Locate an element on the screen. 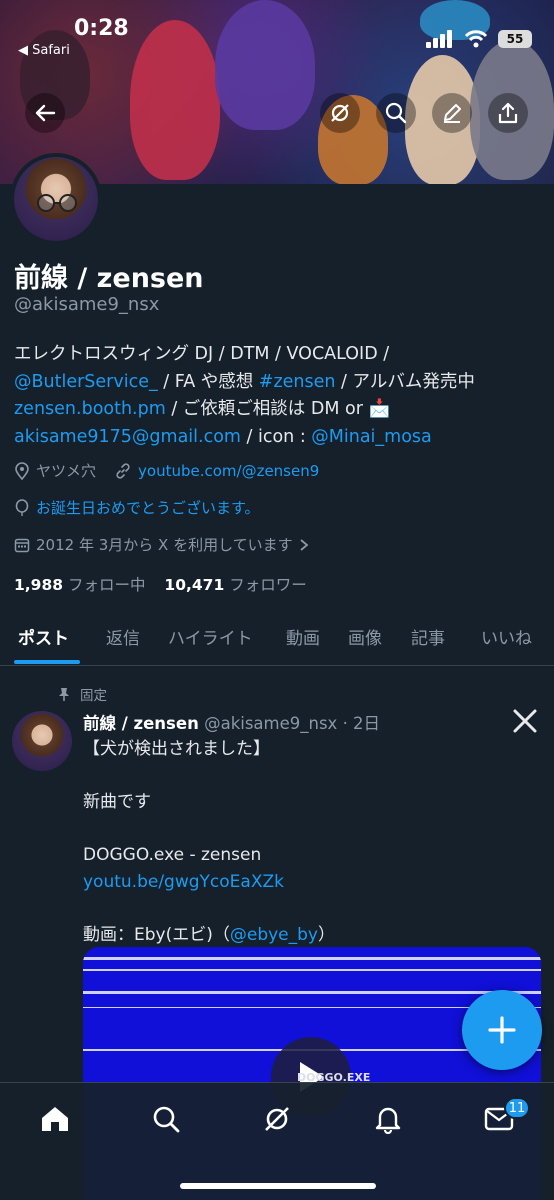 Image resolution: width=554 pixels, height=1200 pixels. nav-search is located at coordinates (166, 1119).